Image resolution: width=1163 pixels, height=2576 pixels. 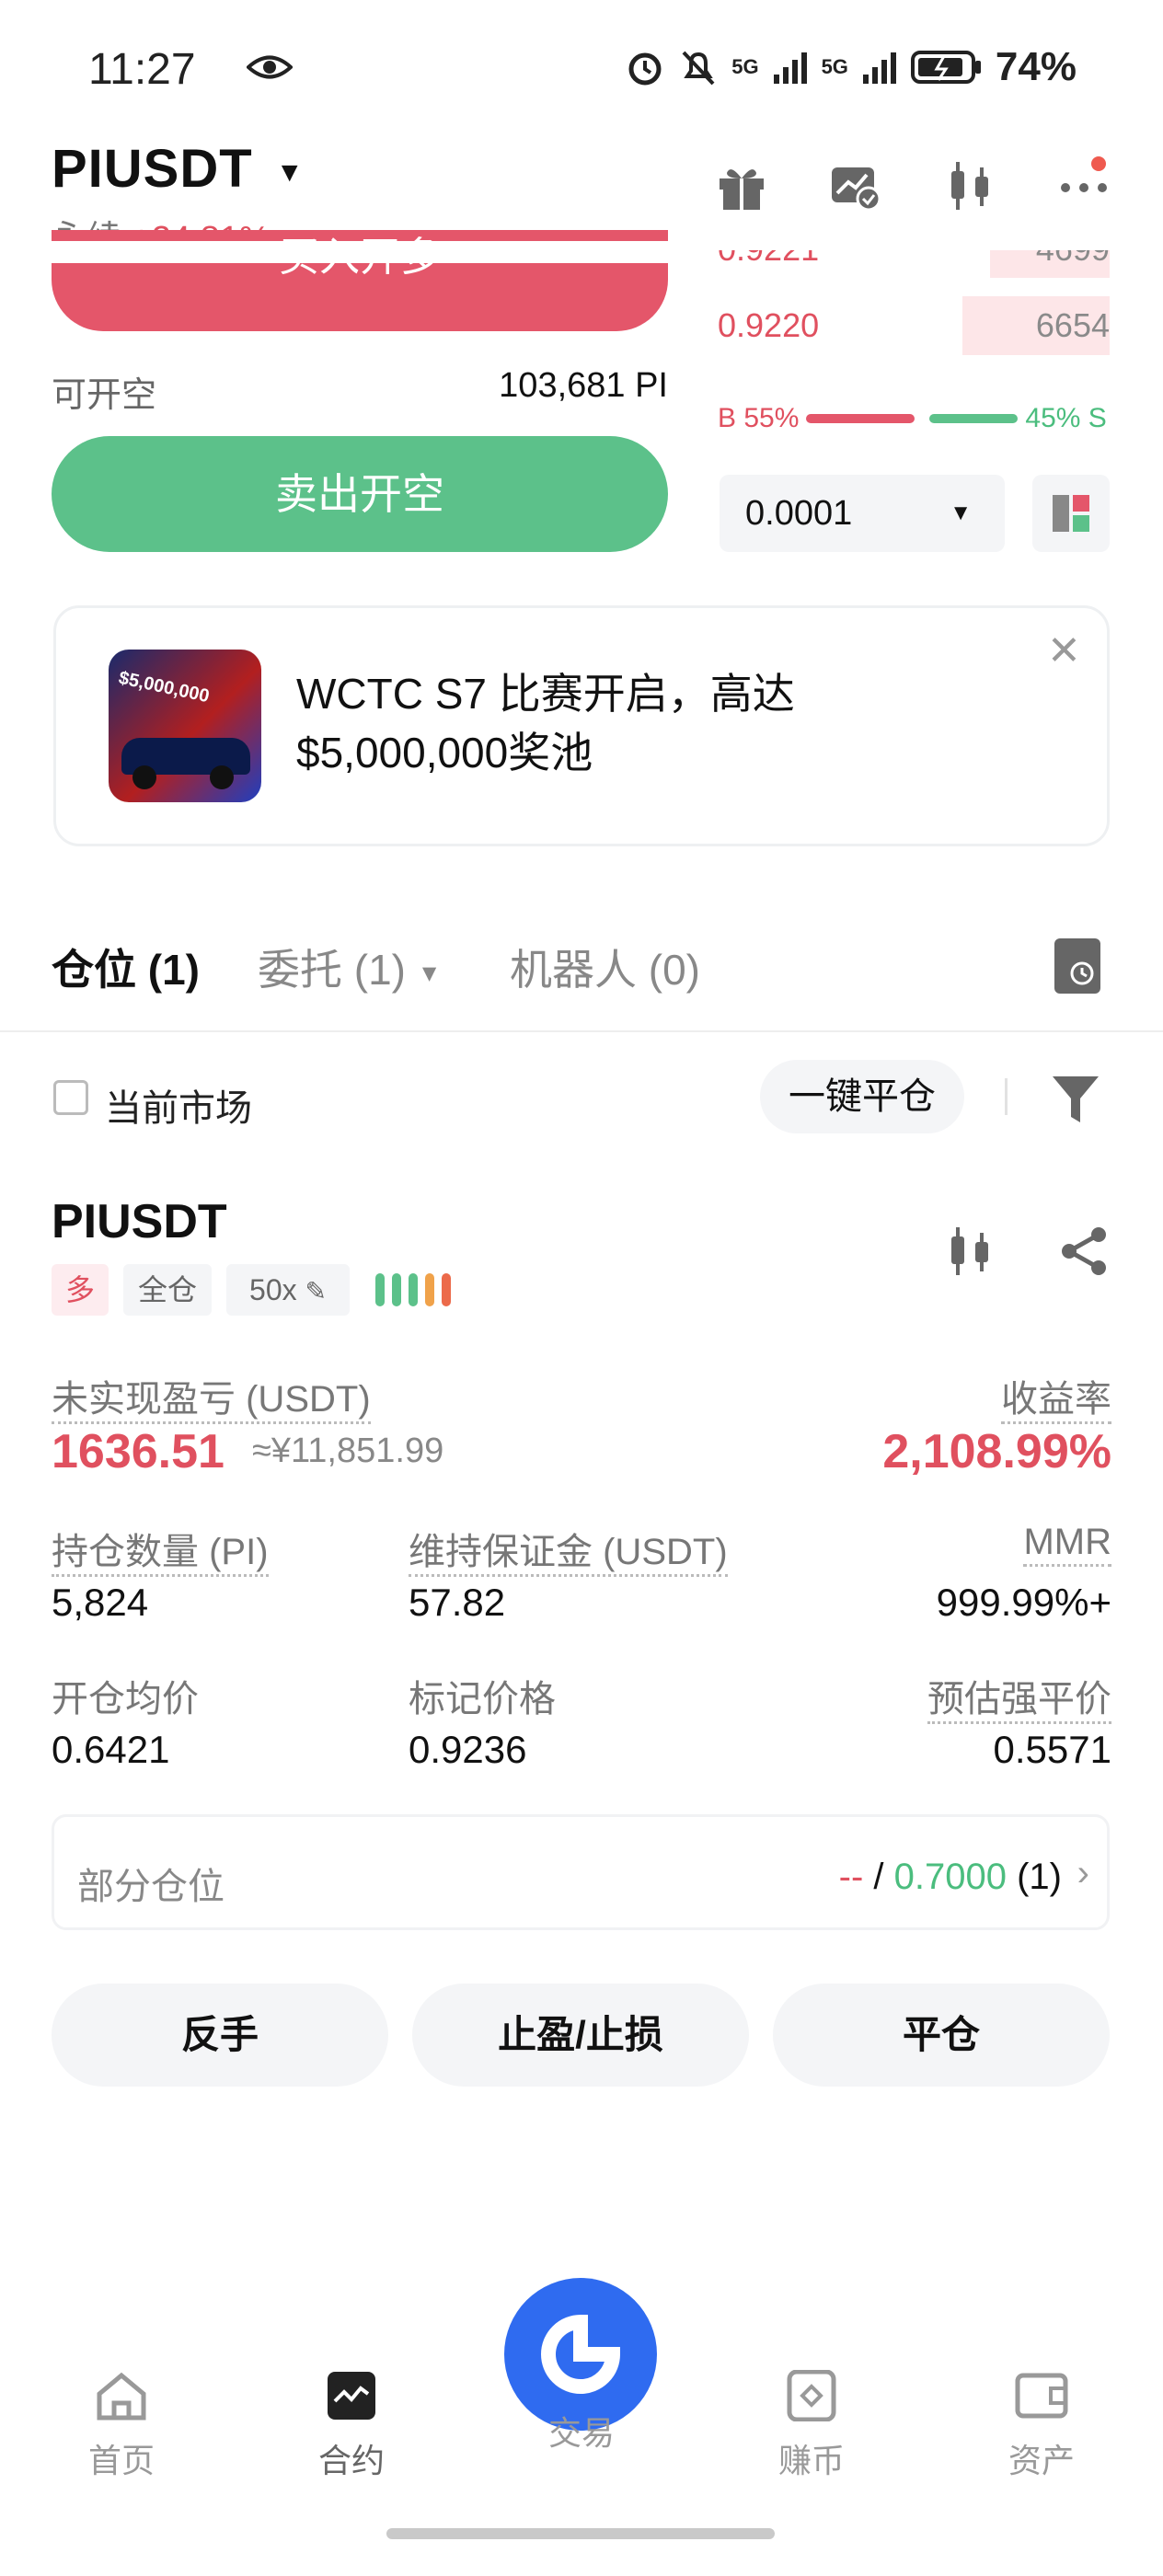 What do you see at coordinates (646, 723) in the screenshot?
I see `promo-text: WCTC S7 比赛开启，高达 $5,000,000奖池` at bounding box center [646, 723].